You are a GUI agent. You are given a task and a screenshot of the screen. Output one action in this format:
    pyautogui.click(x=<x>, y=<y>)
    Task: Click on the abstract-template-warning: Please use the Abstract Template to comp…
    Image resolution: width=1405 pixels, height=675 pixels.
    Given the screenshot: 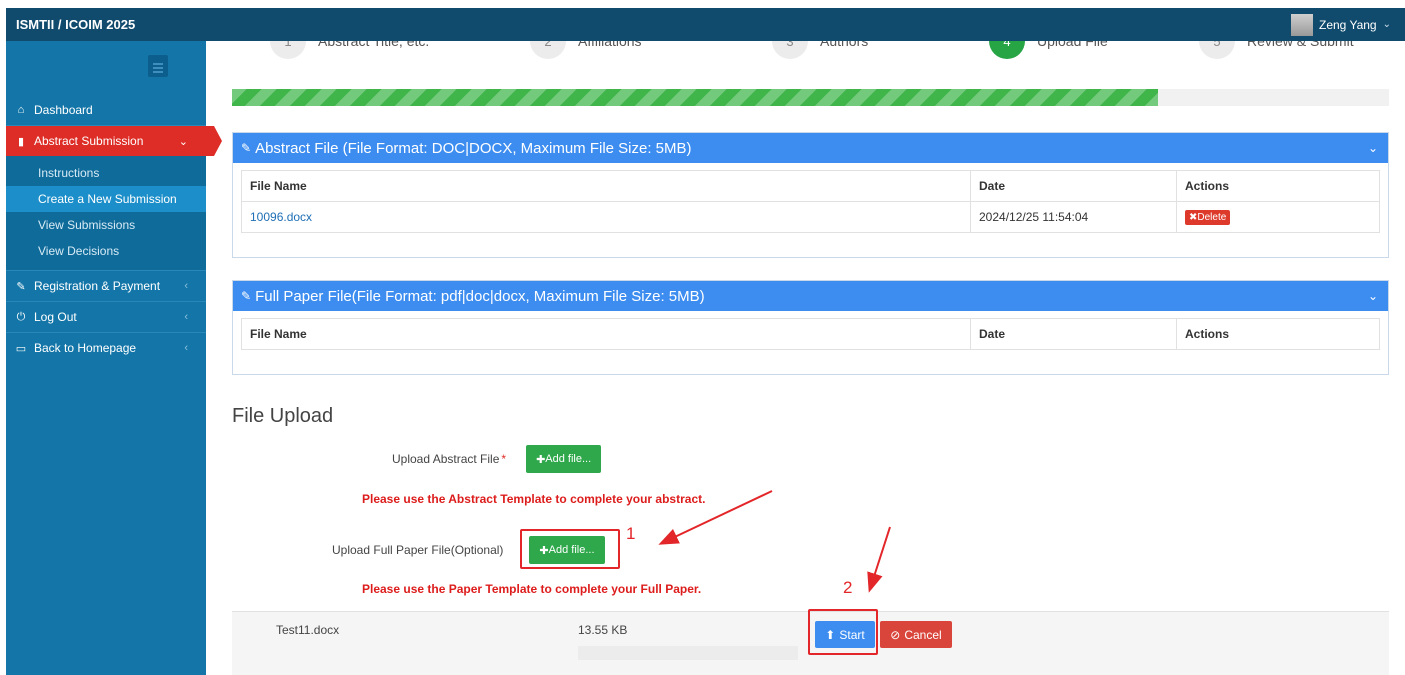 What is the action you would take?
    pyautogui.click(x=534, y=499)
    